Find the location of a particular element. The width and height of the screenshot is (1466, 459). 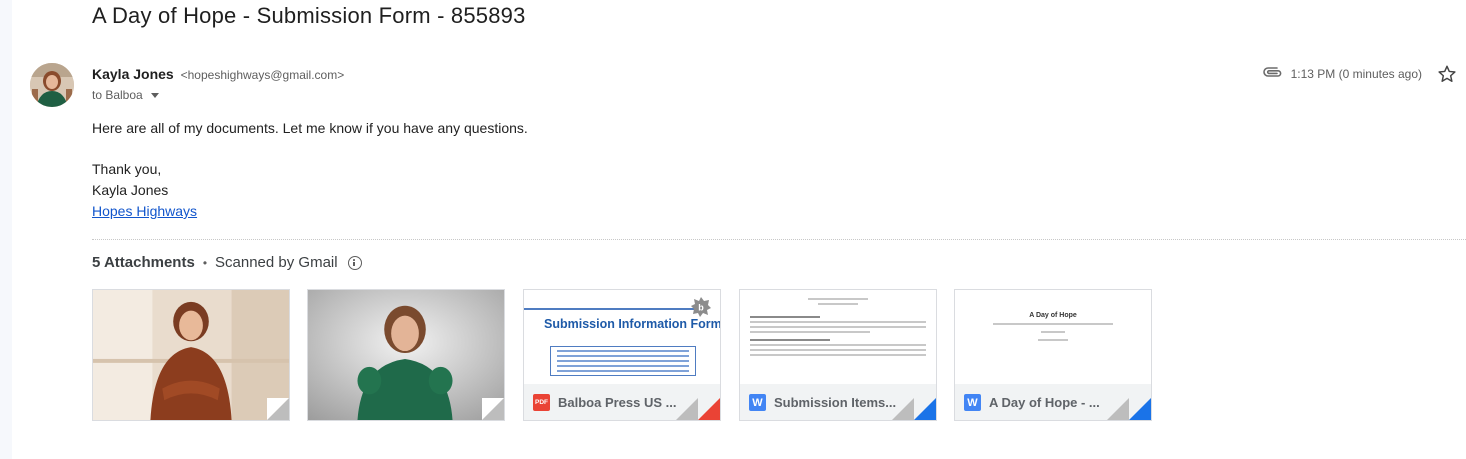

sender-name: Kayla Jones is located at coordinates (133, 74).